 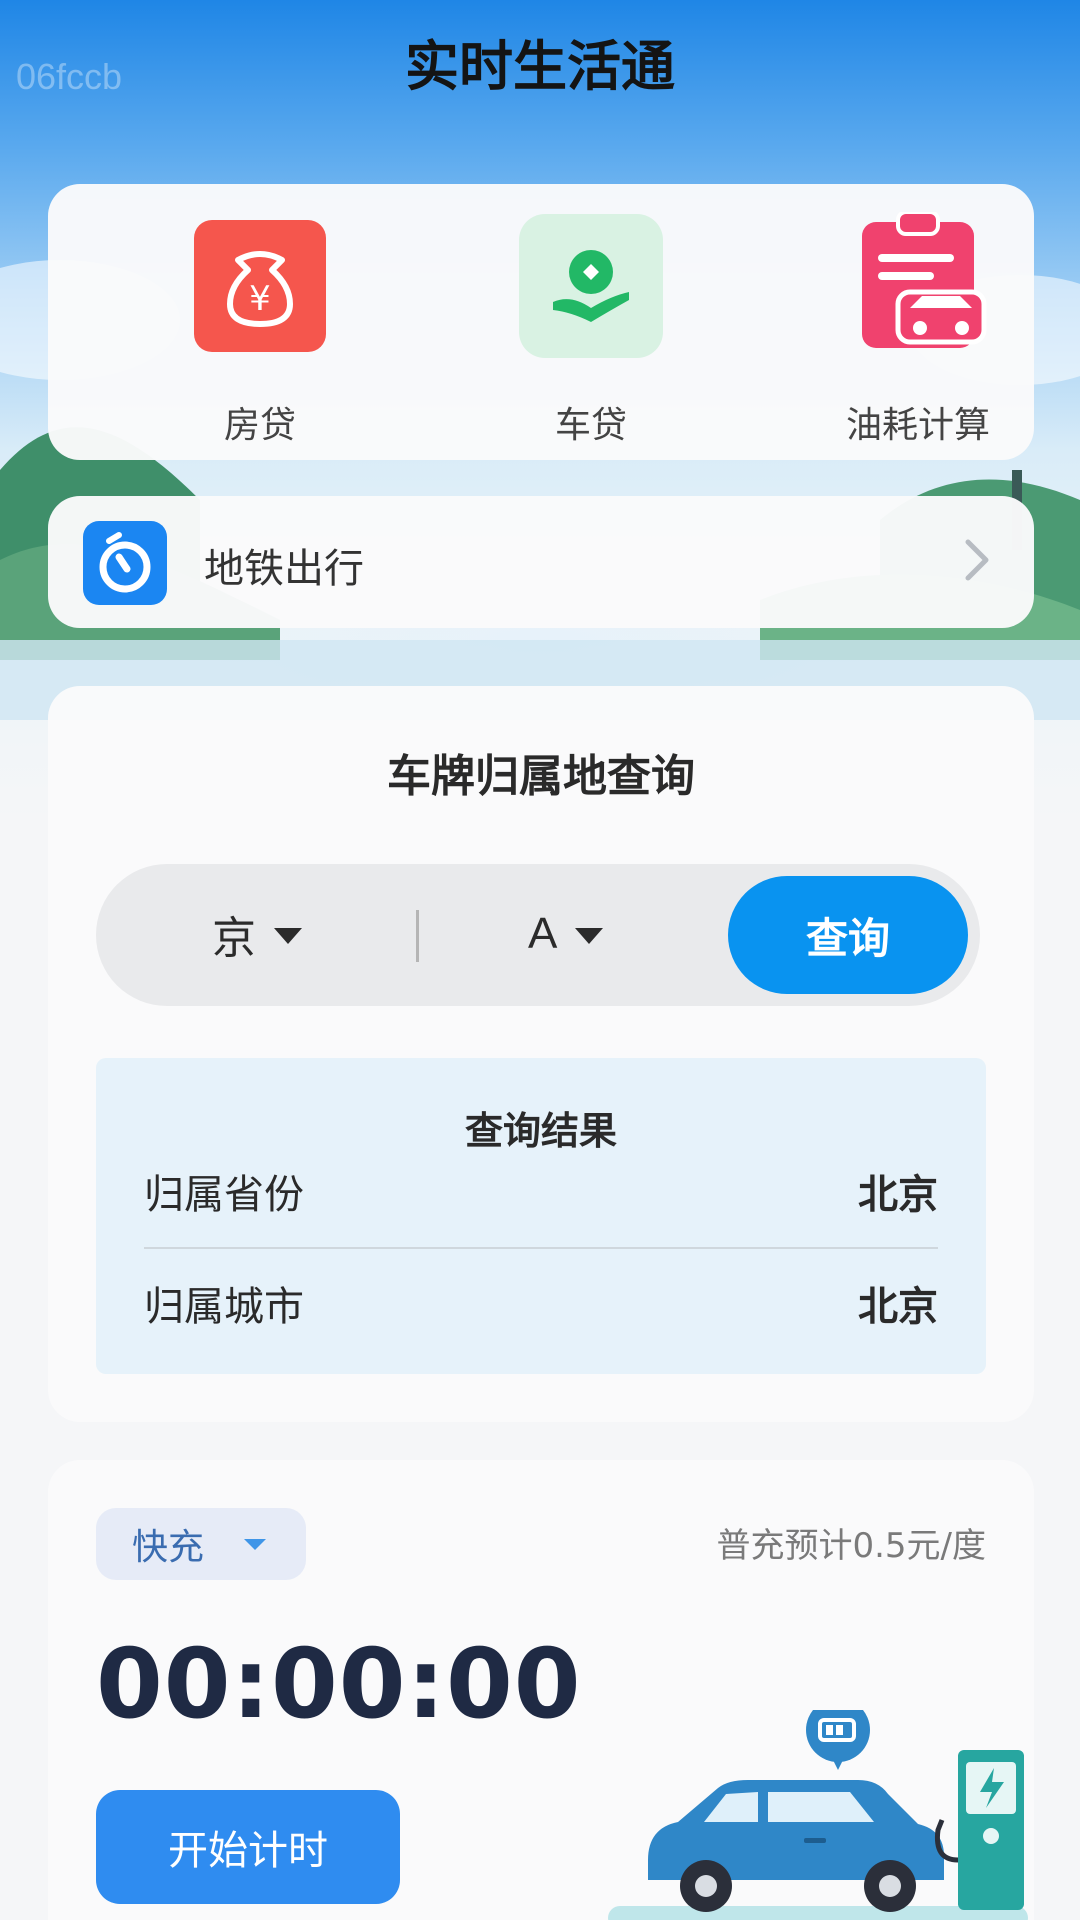 I want to click on result-row-city: 归属城市 北京, so click(x=541, y=1302).